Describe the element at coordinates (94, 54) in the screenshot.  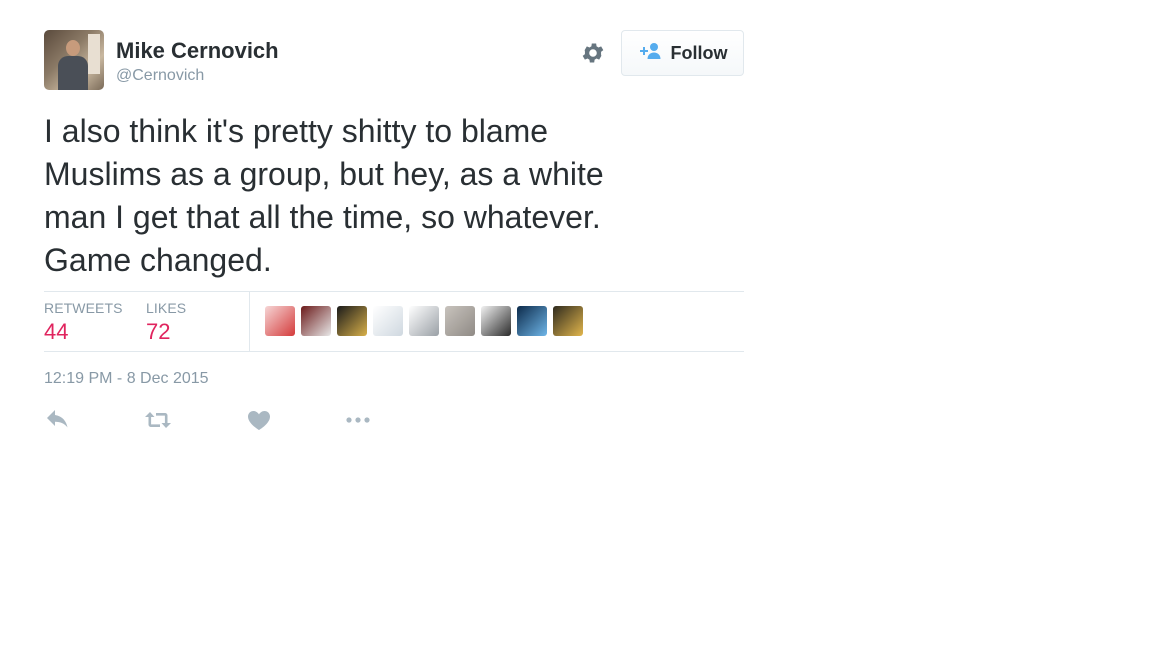
I see `avatar-background` at that location.